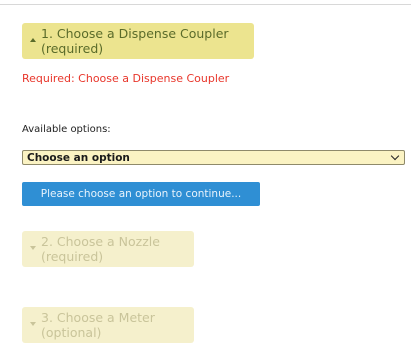 The image size is (411, 345). I want to click on option-select-value: Choose an option, so click(78, 157).